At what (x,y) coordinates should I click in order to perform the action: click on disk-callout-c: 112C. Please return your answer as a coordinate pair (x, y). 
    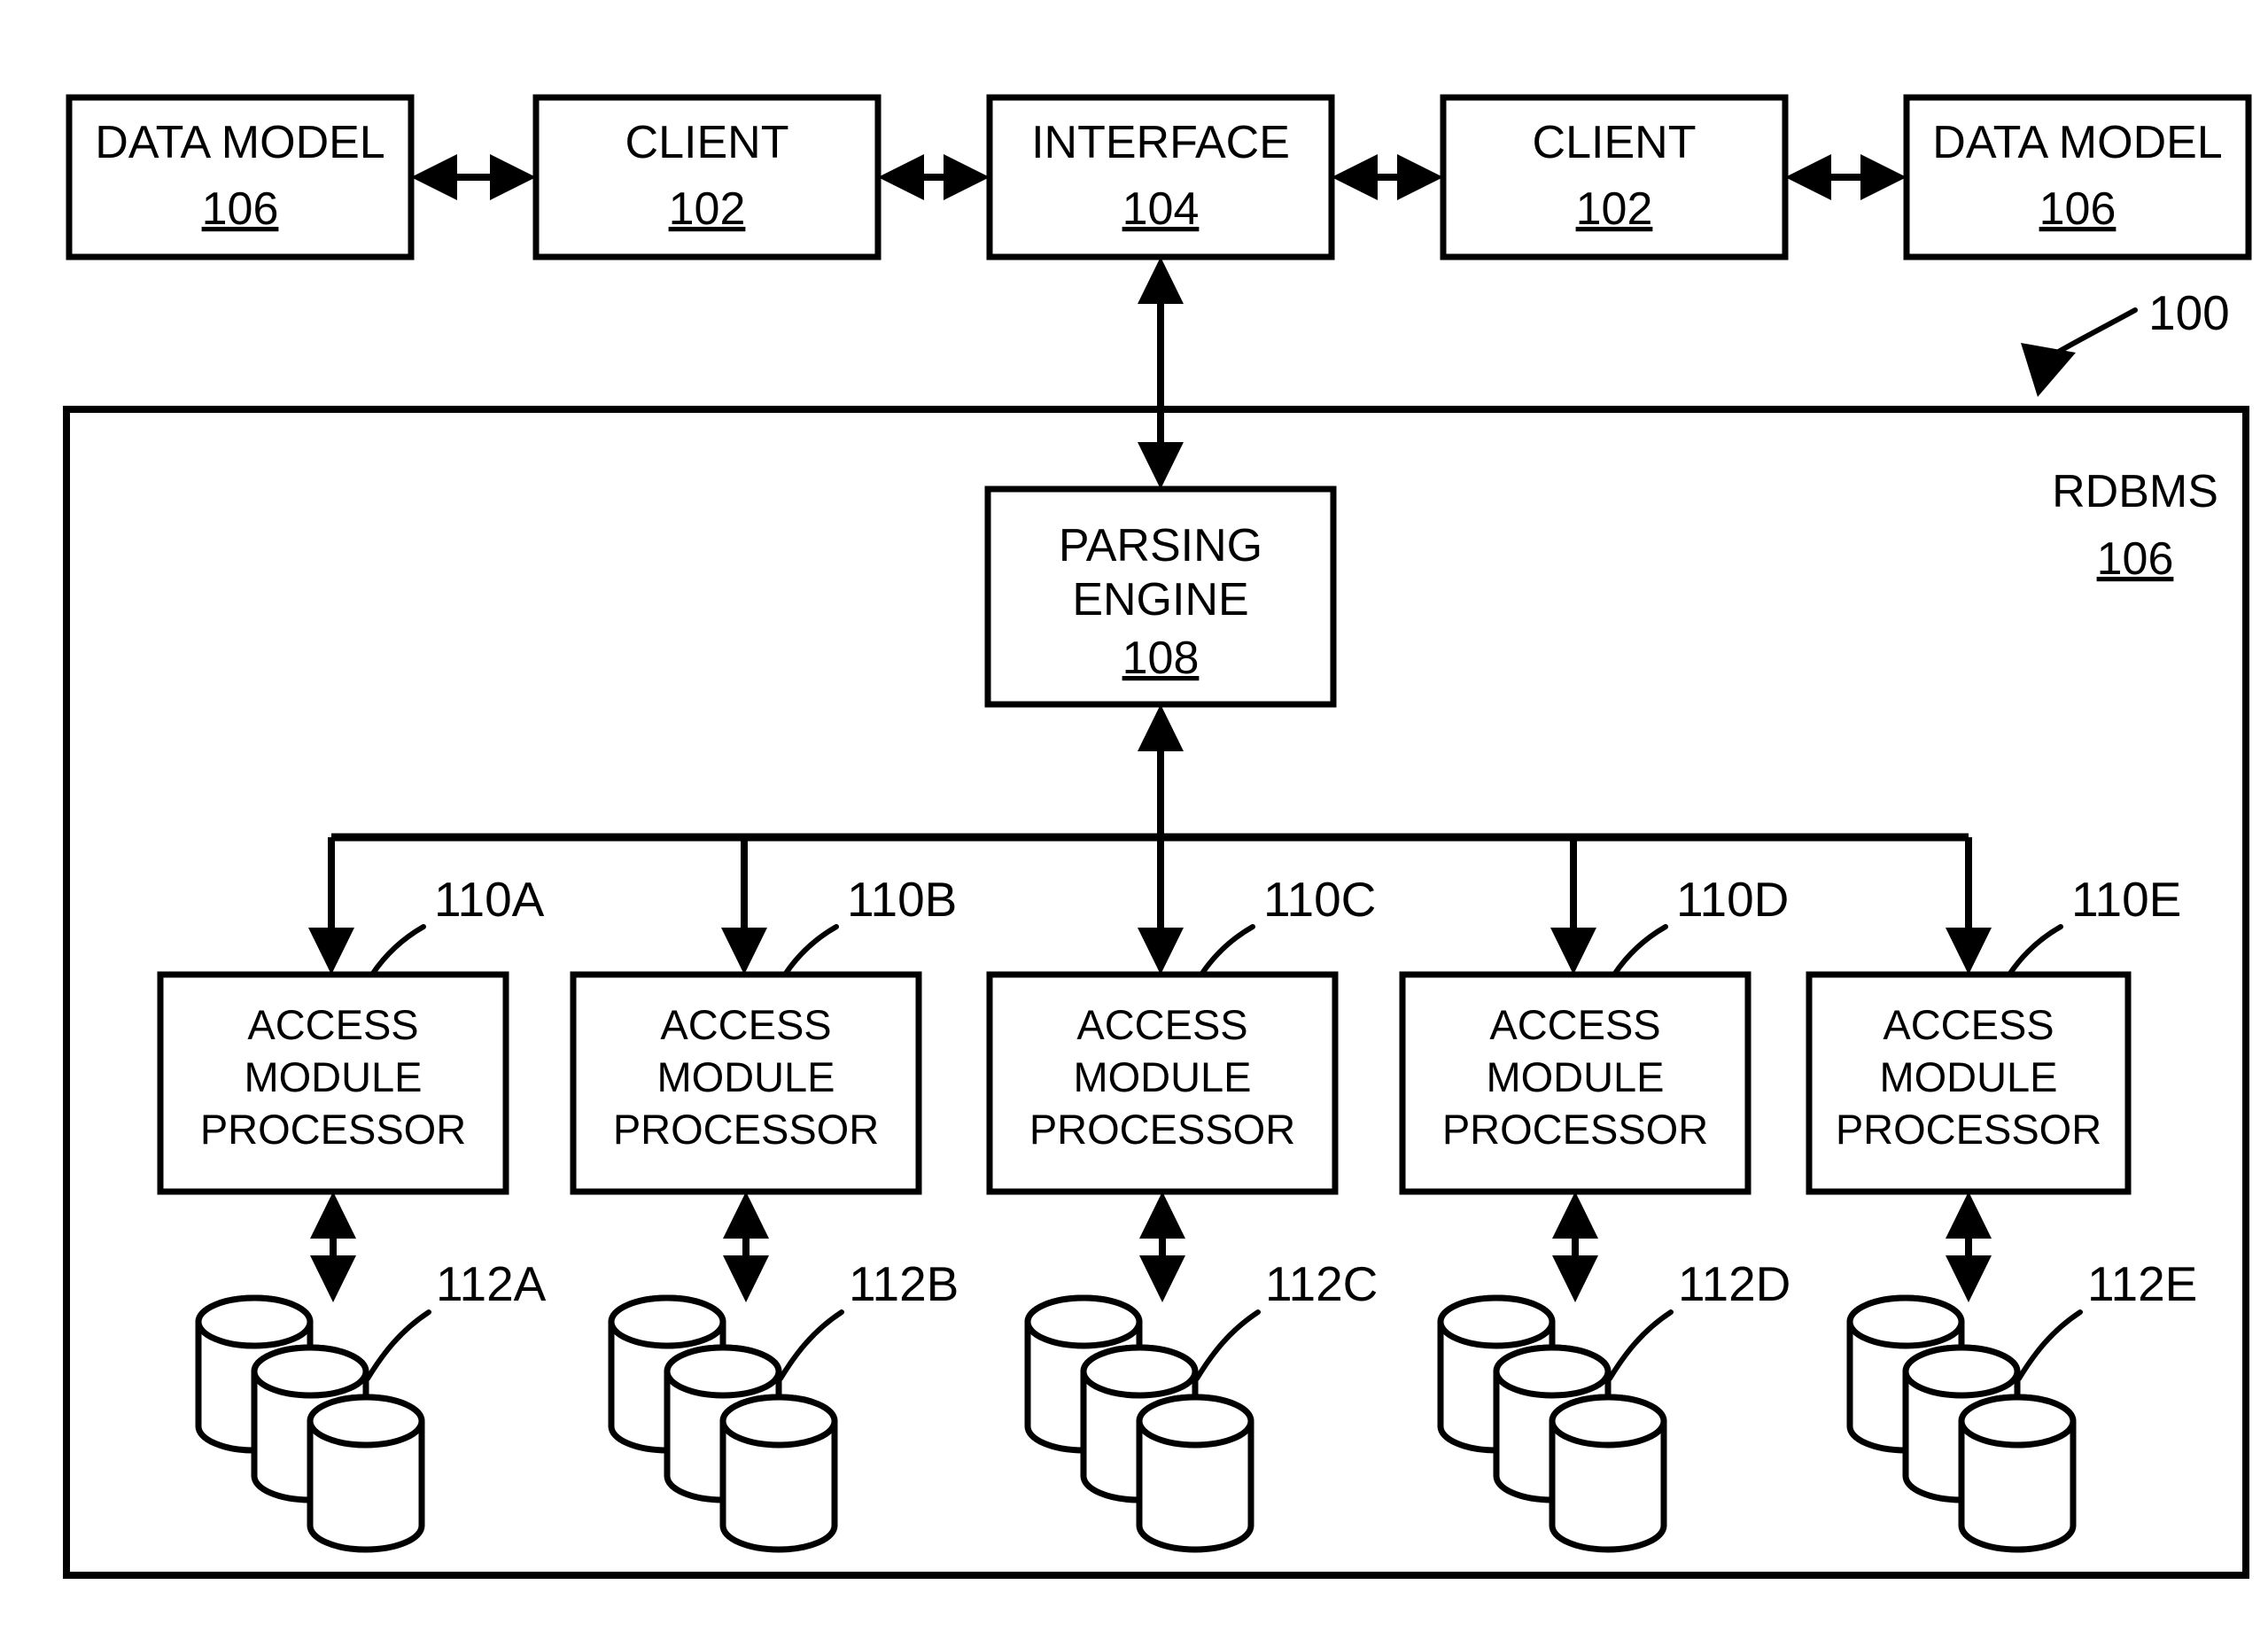
    Looking at the image, I should click on (1321, 1283).